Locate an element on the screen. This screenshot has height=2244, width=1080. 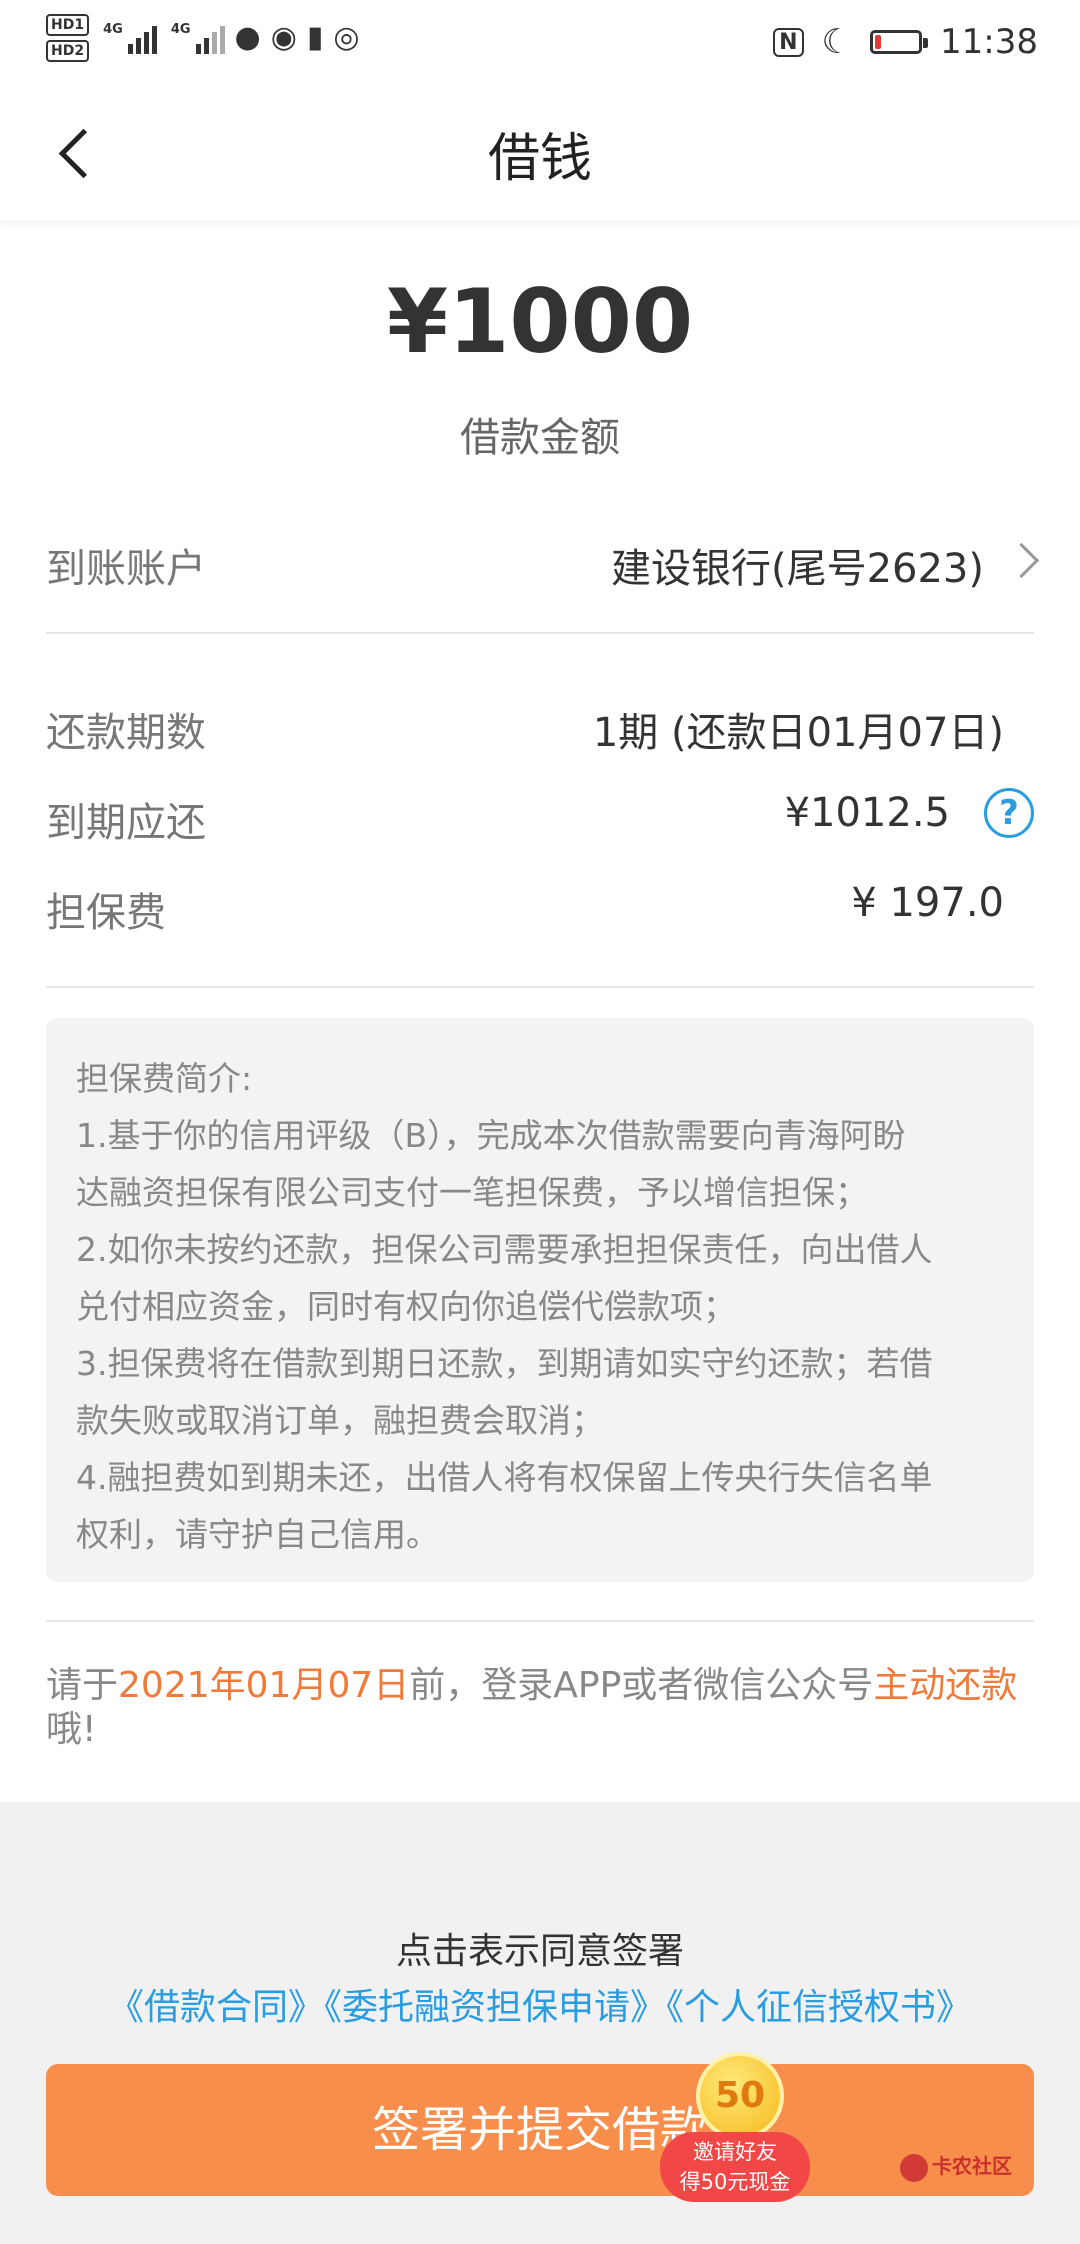
promo-line2: 得50元现金 is located at coordinates (735, 2182).